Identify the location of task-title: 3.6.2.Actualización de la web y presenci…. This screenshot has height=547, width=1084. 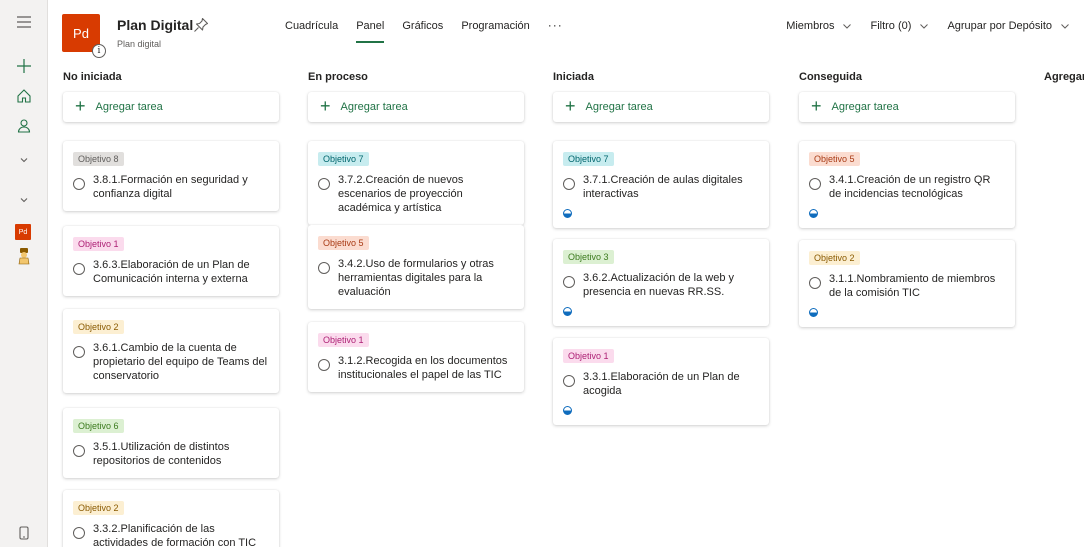
(659, 285).